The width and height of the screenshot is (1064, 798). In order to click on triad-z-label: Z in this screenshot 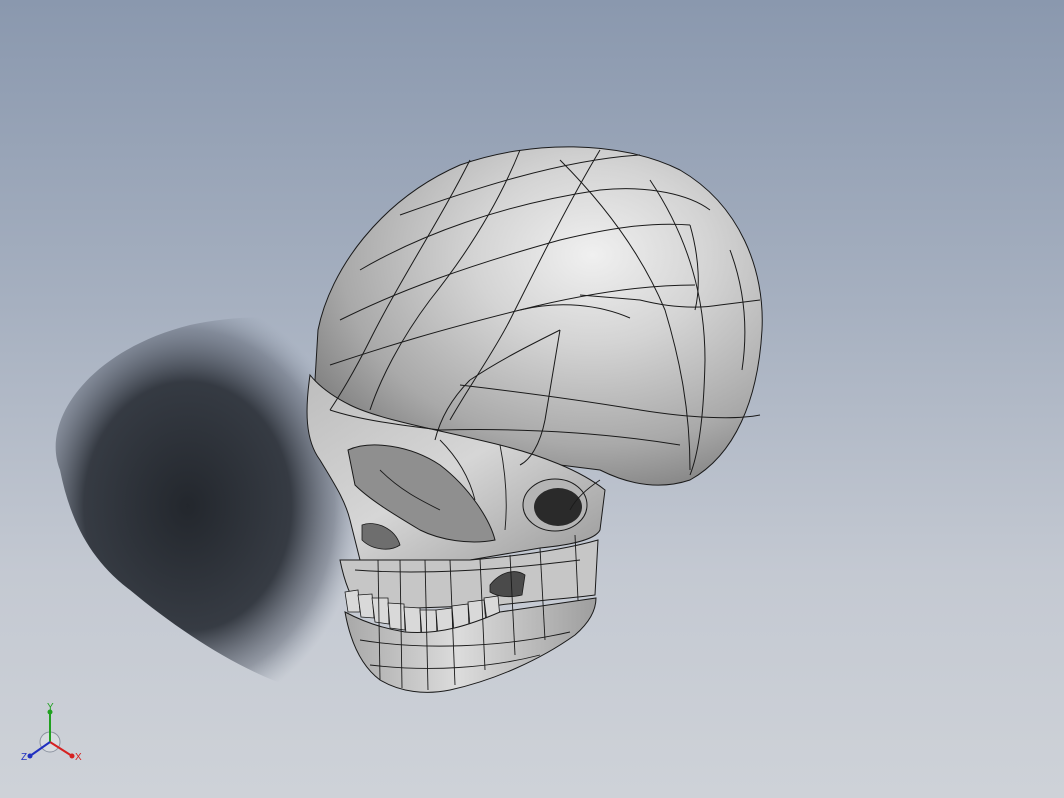, I will do `click(24, 757)`.